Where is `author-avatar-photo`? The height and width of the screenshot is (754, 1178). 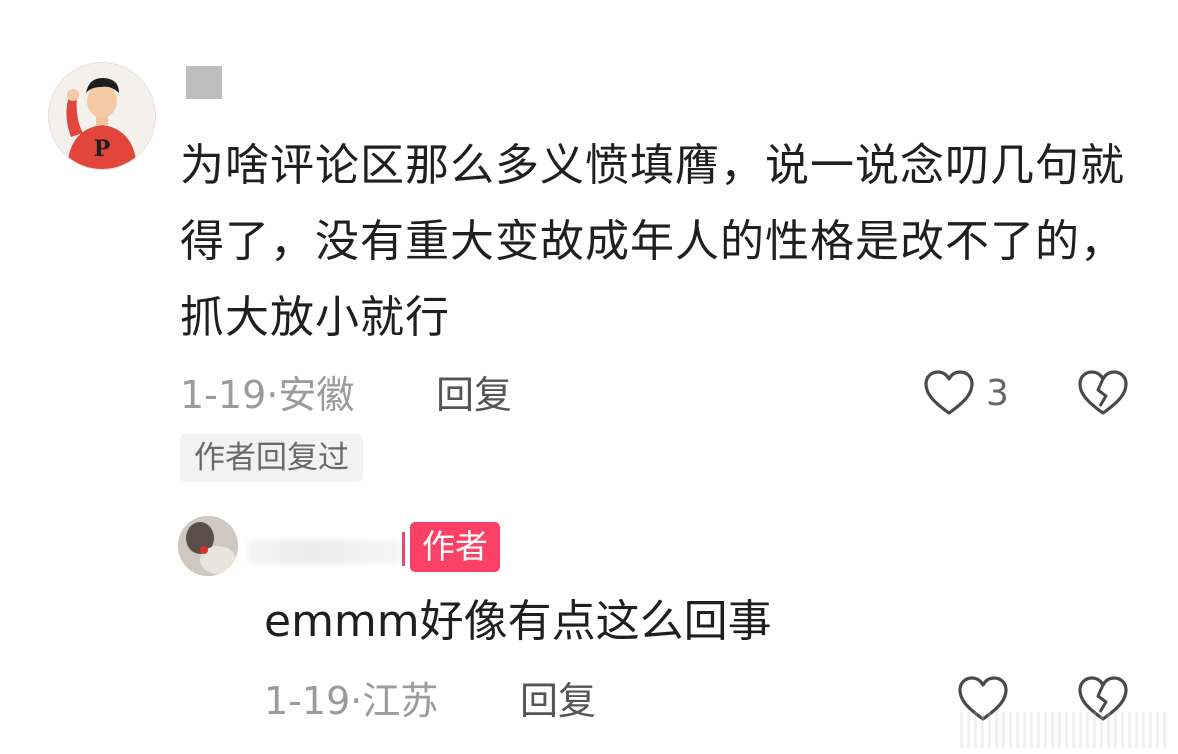 author-avatar-photo is located at coordinates (208, 546).